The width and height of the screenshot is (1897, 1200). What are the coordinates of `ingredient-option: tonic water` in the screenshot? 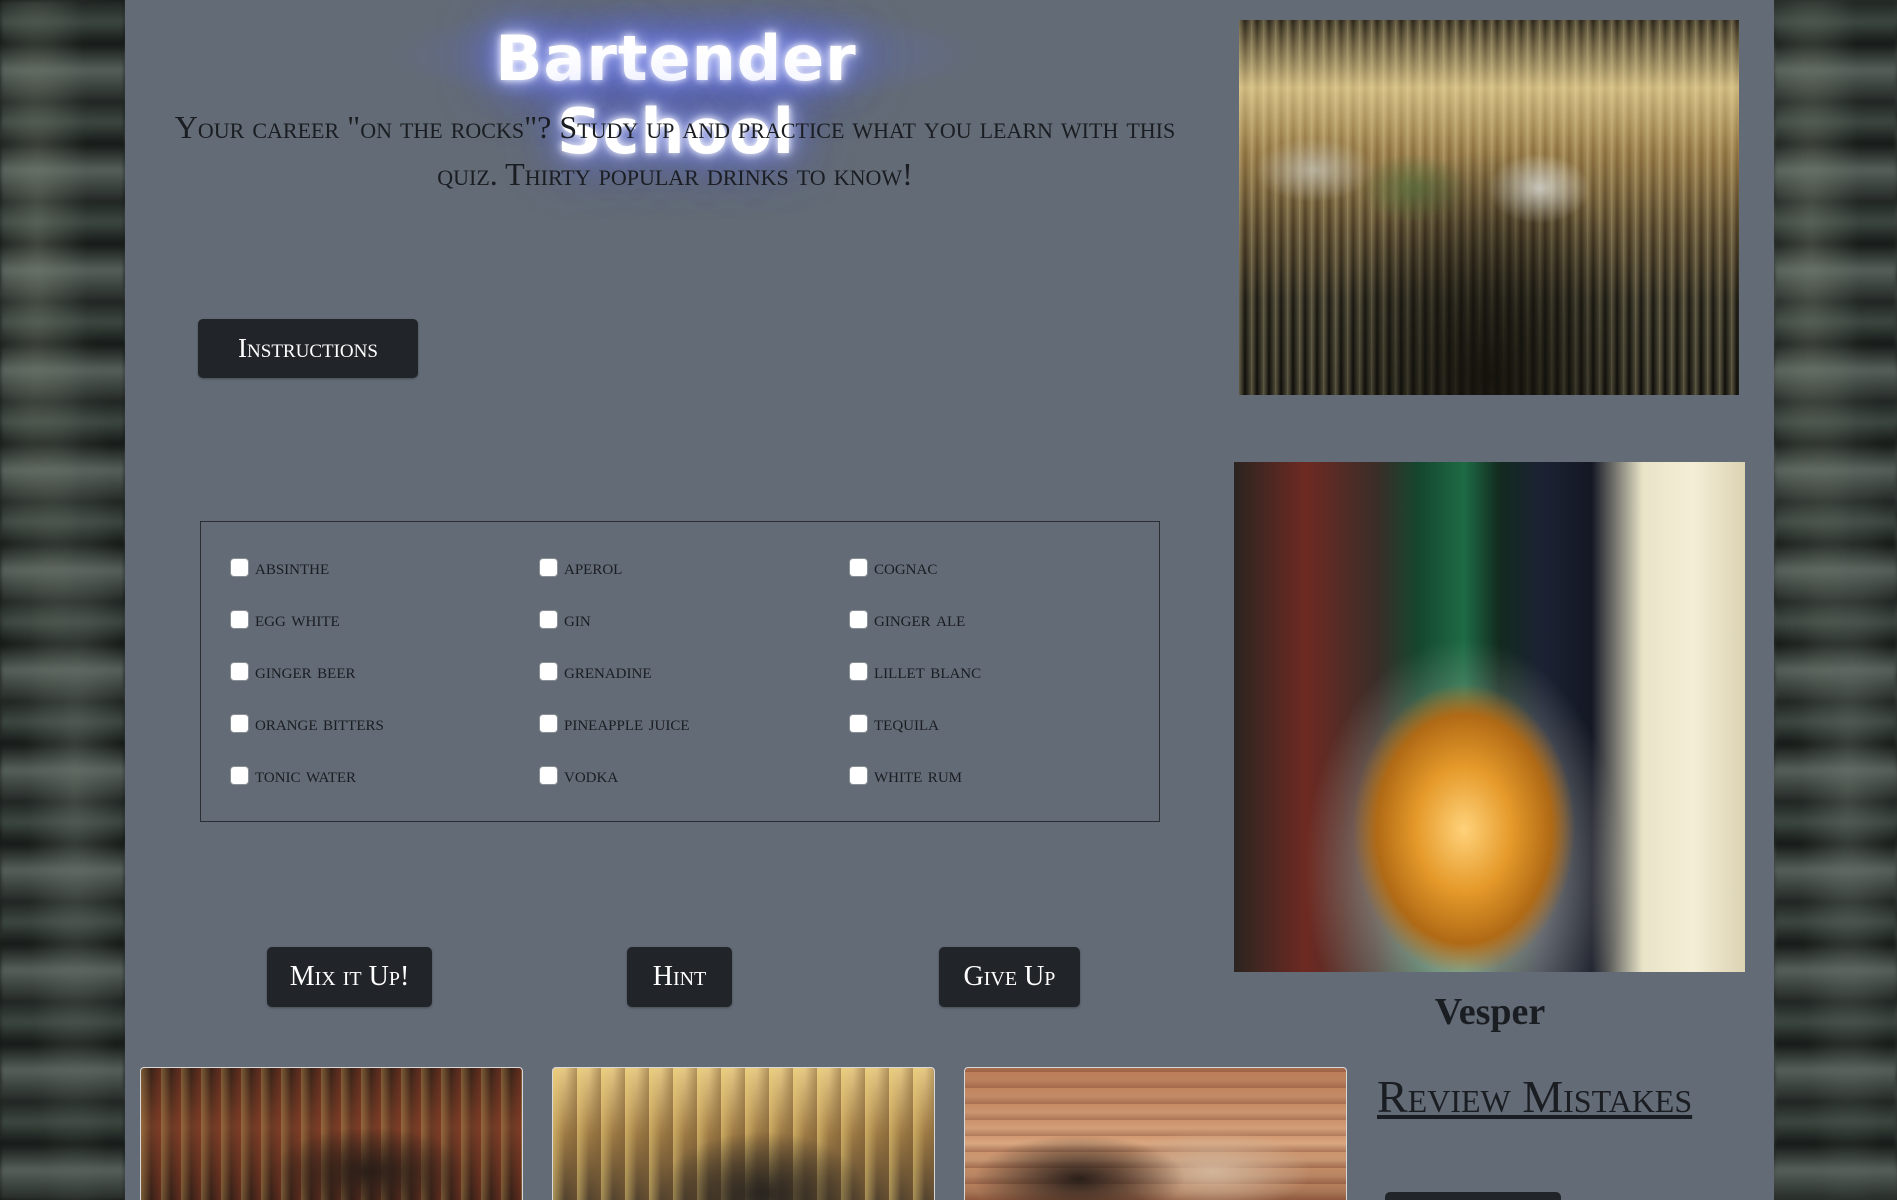 It's located at (293, 775).